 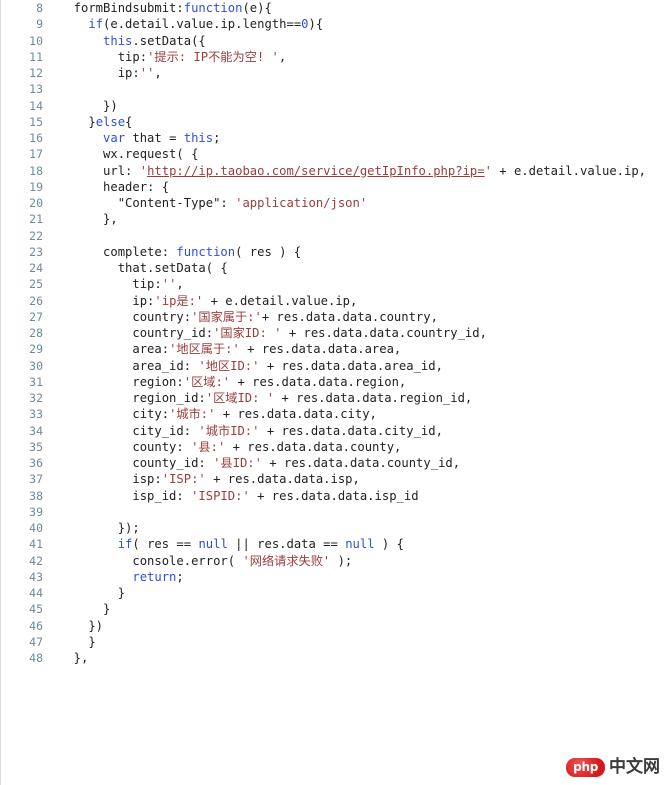 I want to click on code-line: 19 header: {, so click(x=333, y=187).